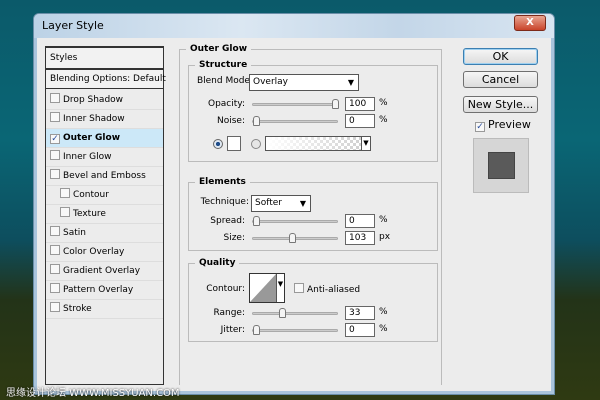  What do you see at coordinates (234, 143) in the screenshot?
I see `glow-color-swatch` at bounding box center [234, 143].